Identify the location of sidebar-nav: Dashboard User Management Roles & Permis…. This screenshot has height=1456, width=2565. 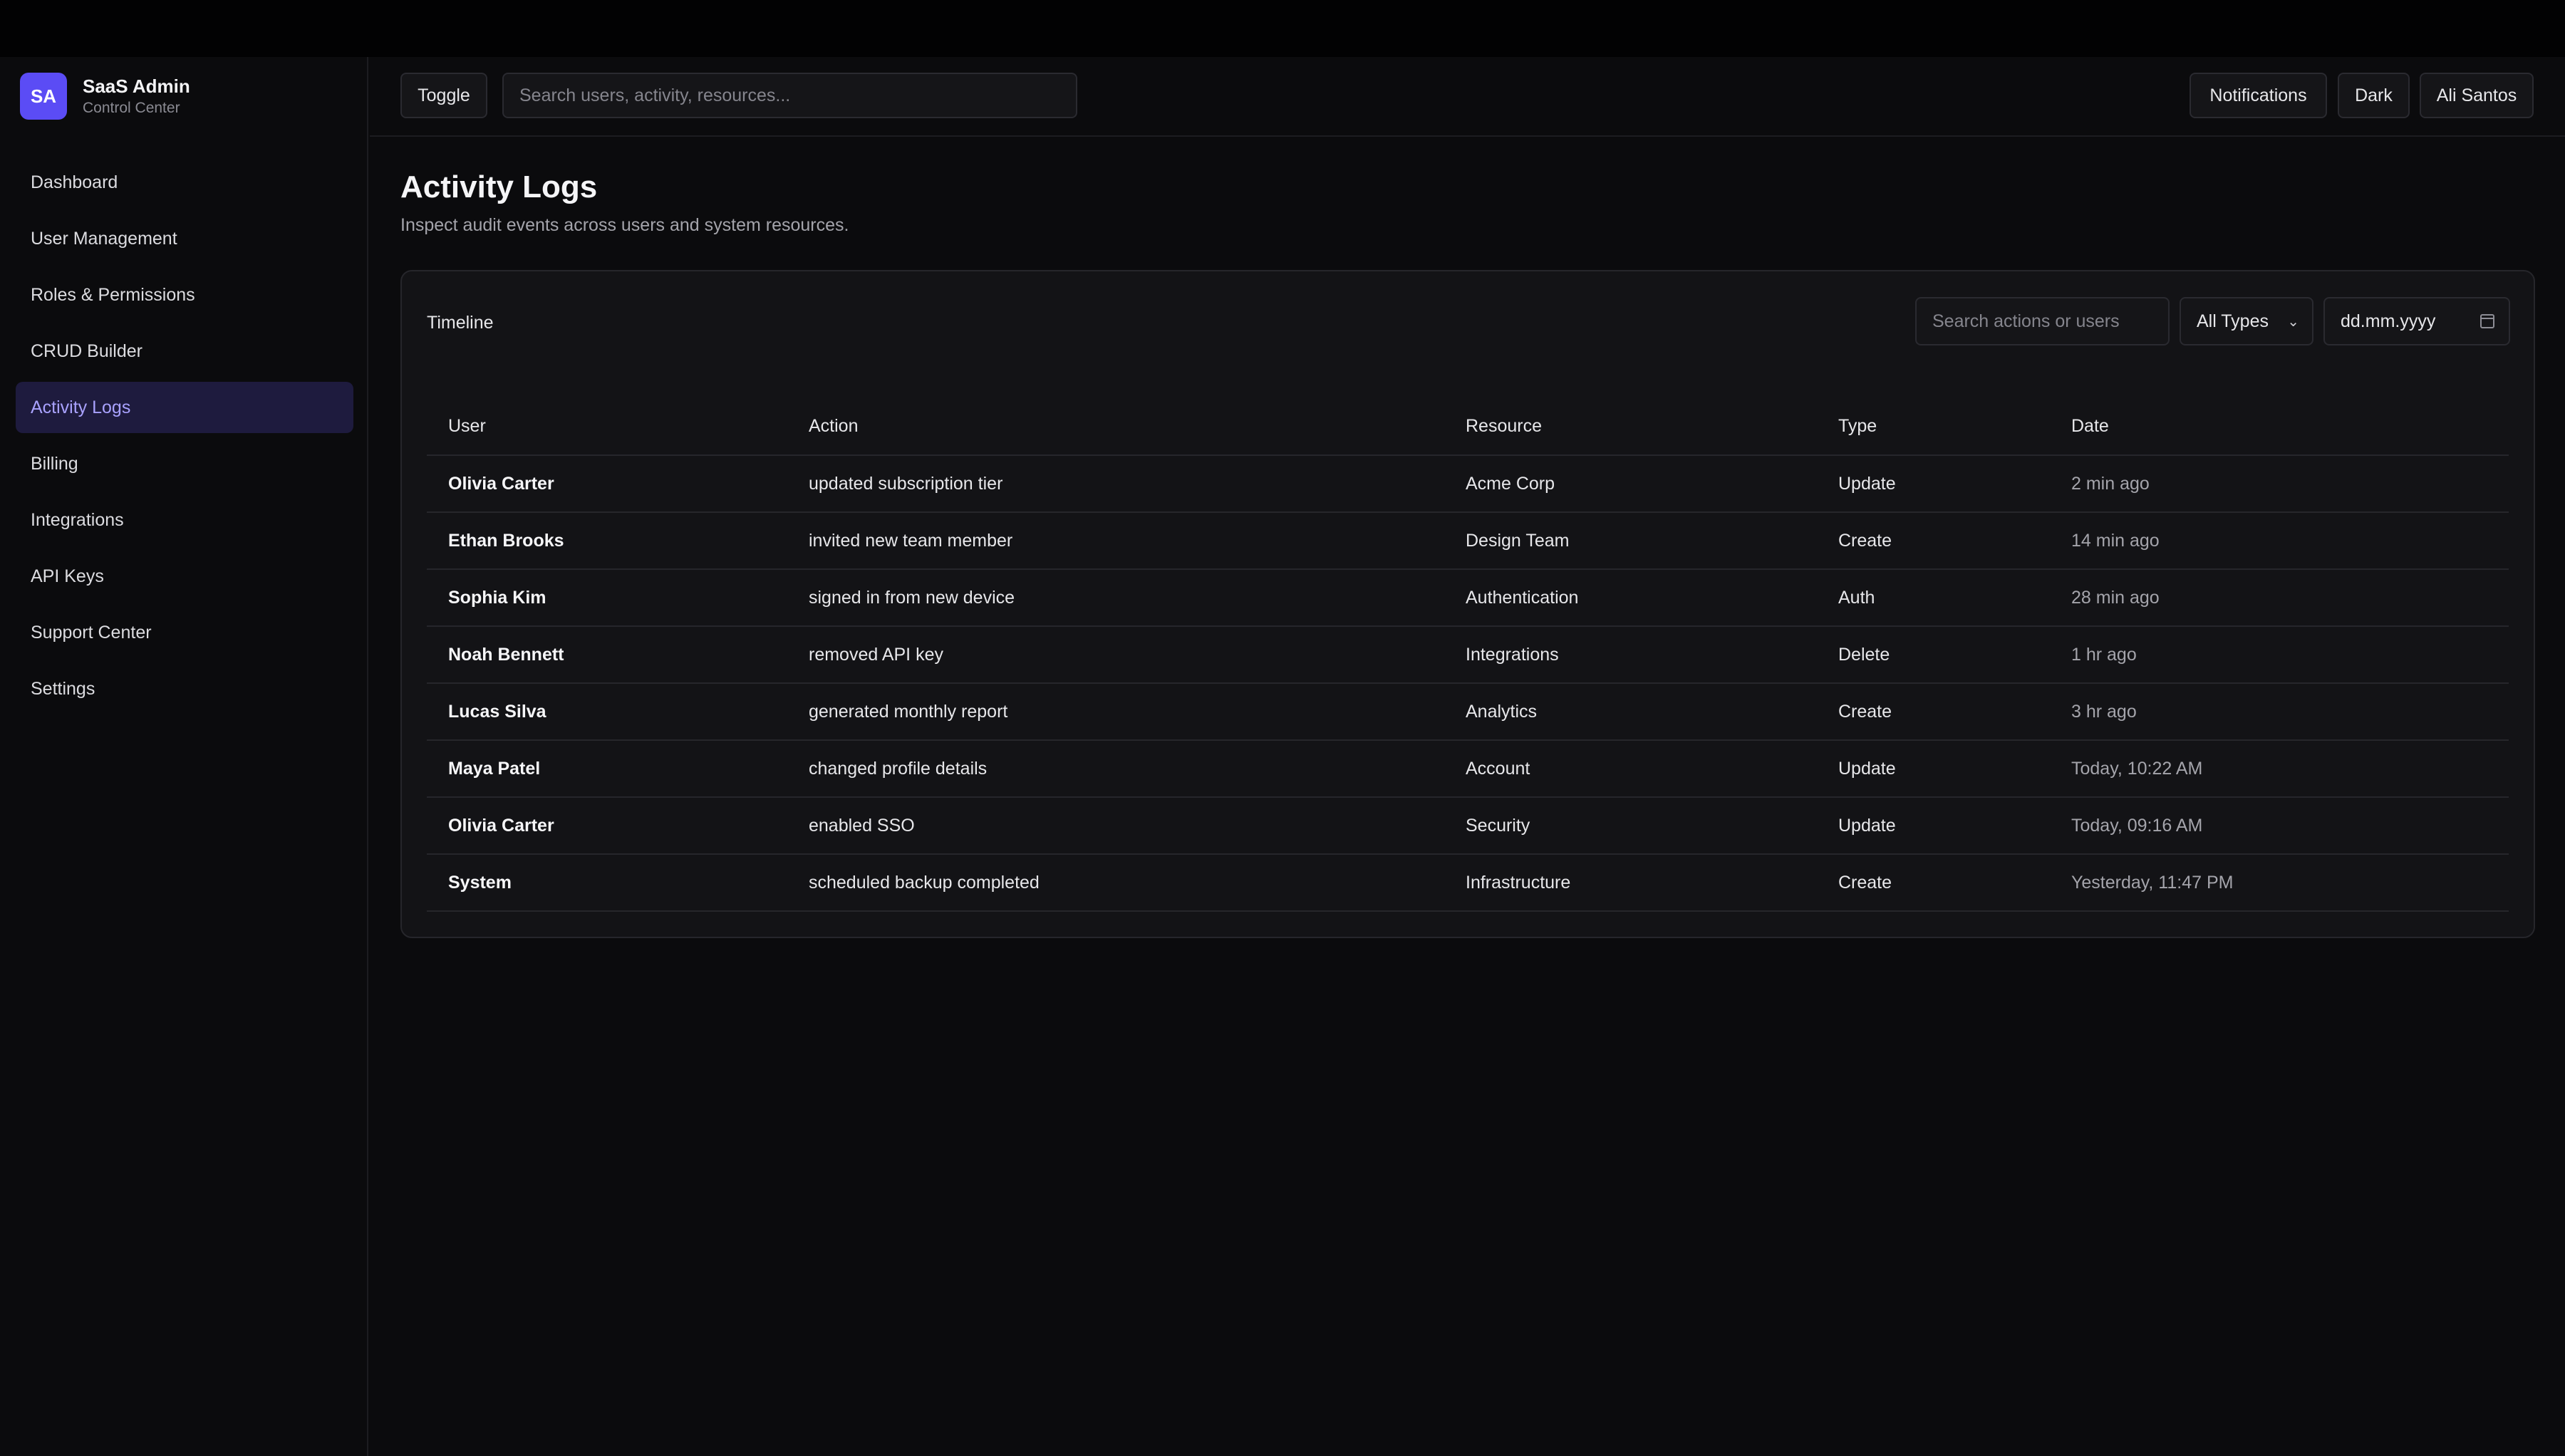
(184, 438).